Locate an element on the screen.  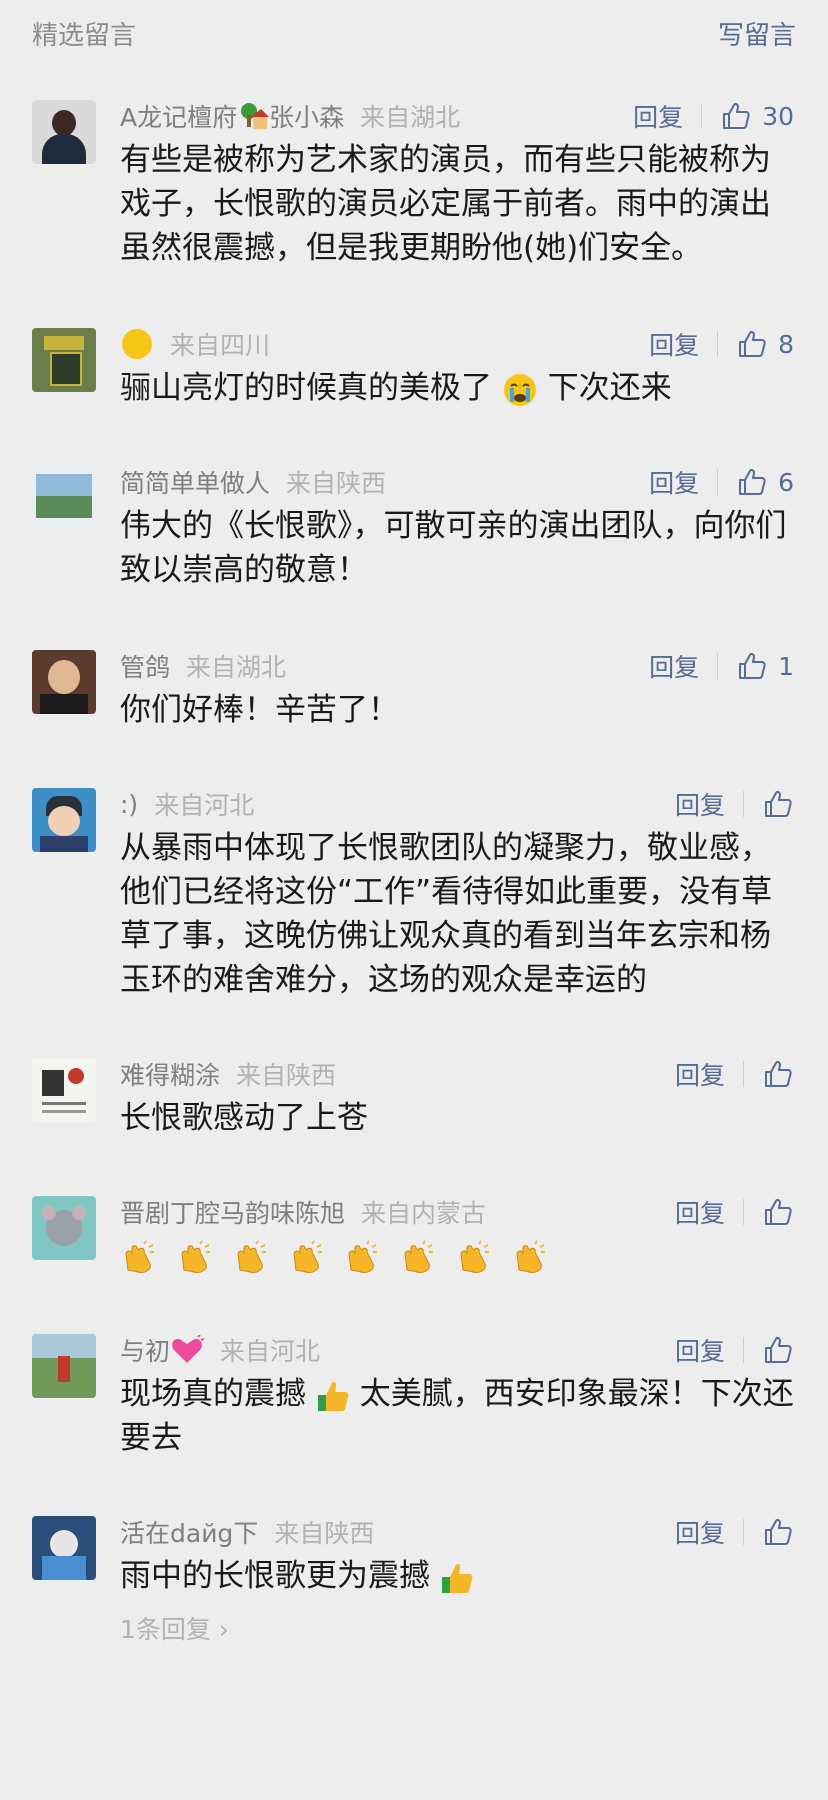
comment-text: 你们好棒！辛苦了！ is located at coordinates (259, 710).